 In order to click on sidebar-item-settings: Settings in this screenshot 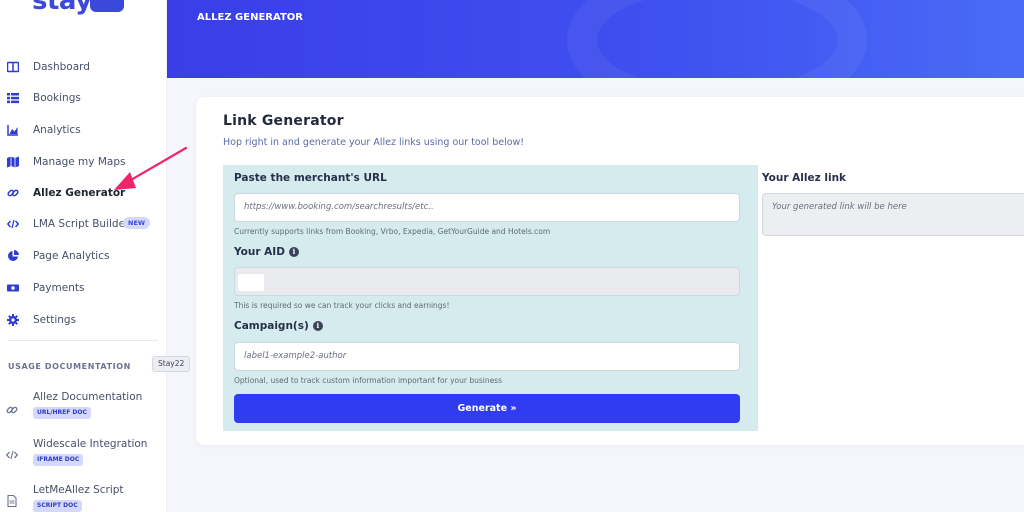, I will do `click(83, 320)`.